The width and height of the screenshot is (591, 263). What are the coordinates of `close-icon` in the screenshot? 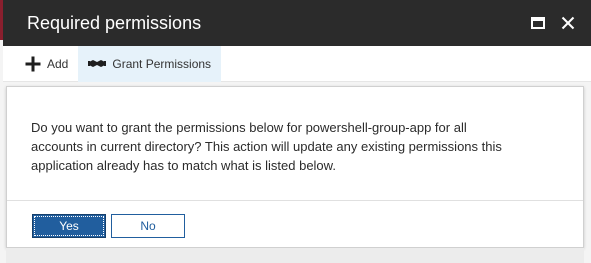 It's located at (568, 23).